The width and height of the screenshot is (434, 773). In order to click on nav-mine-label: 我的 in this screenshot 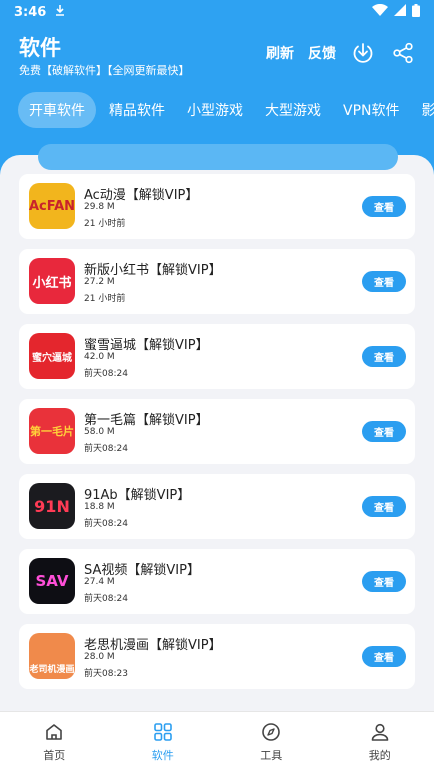, I will do `click(379, 755)`.